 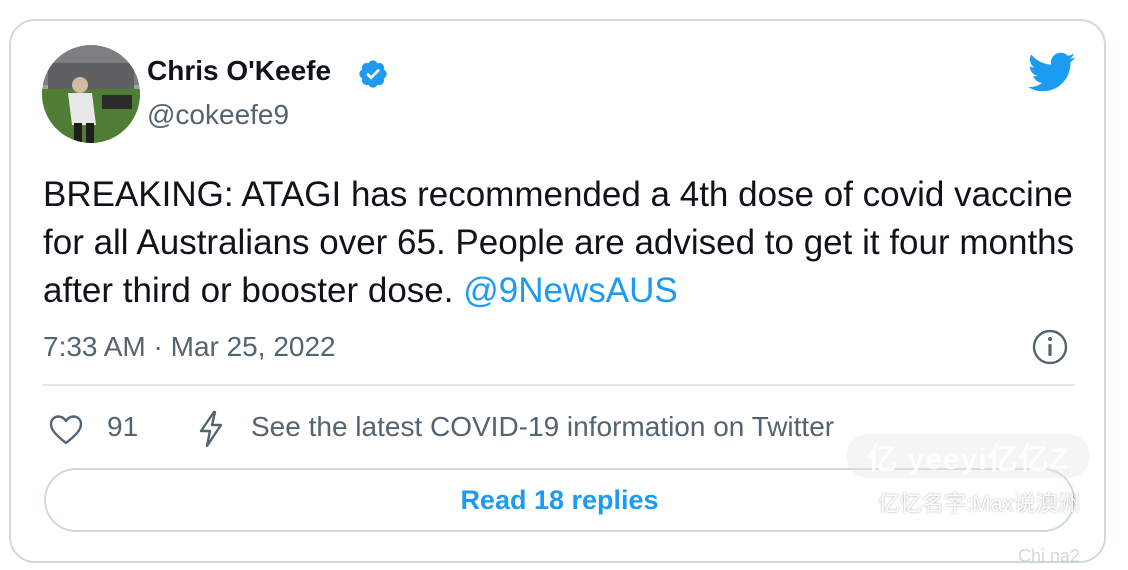 I want to click on tweet-timestamp: 7:33 AM · Mar 25, 2022, so click(x=189, y=347).